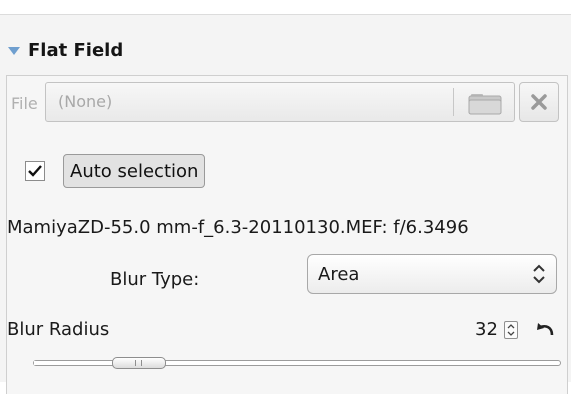  What do you see at coordinates (297, 363) in the screenshot?
I see `blur-radius-slider` at bounding box center [297, 363].